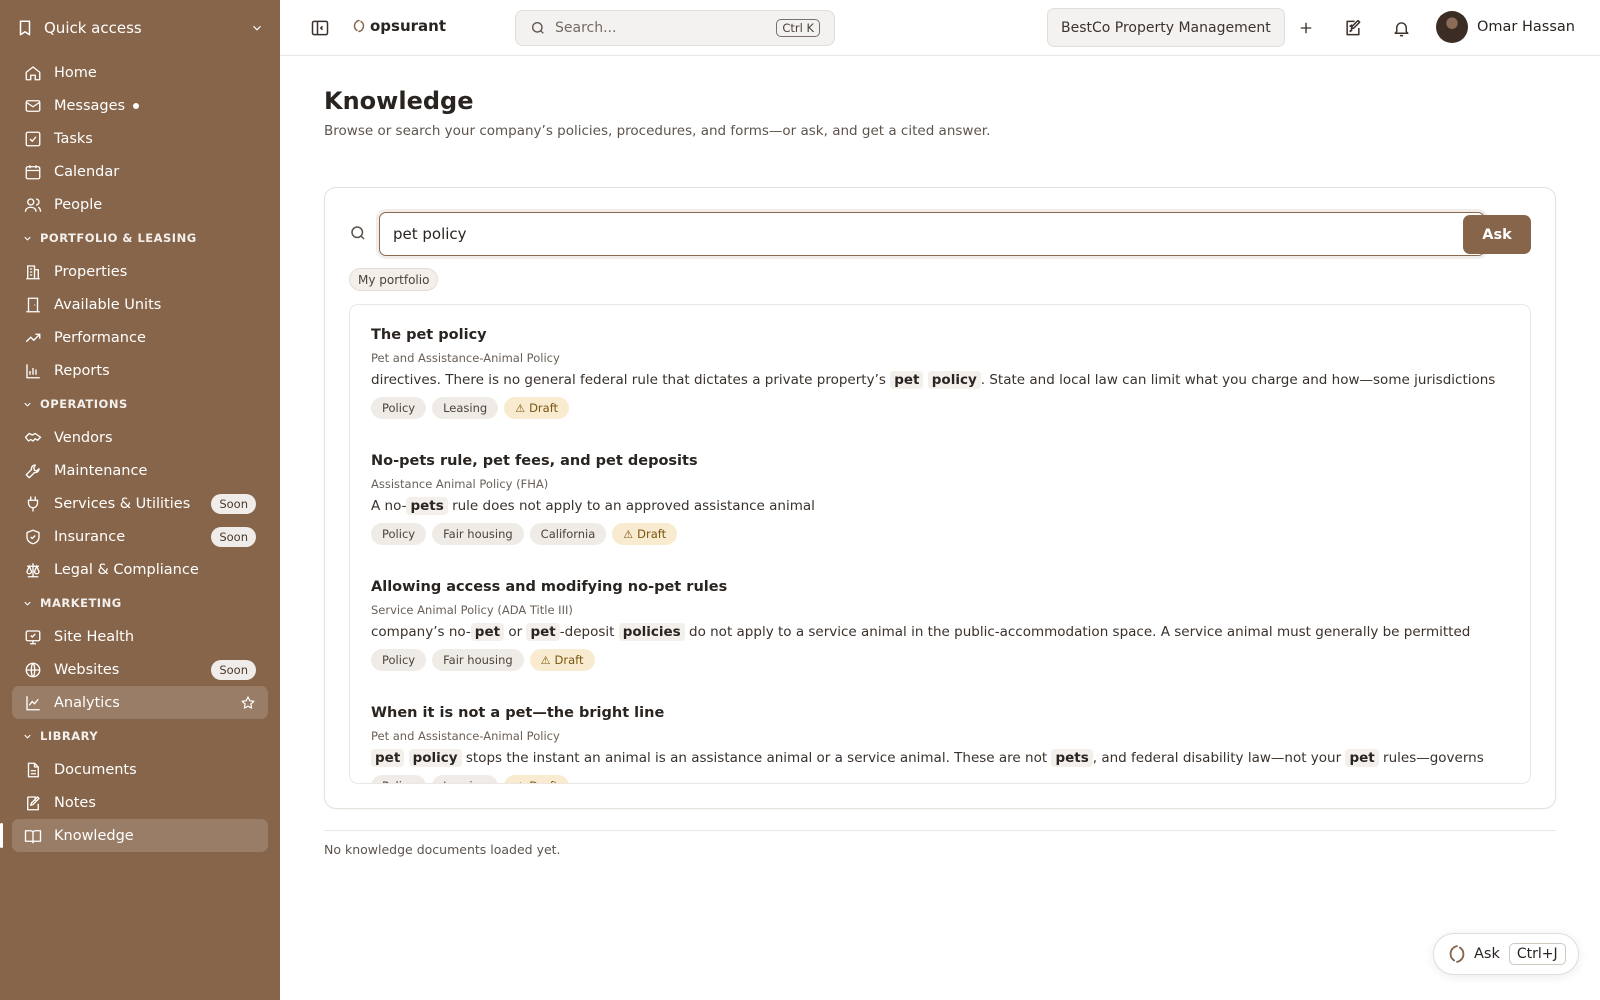 The width and height of the screenshot is (1600, 1000). Describe the element at coordinates (320, 28) in the screenshot. I see `sidebar-toggle-icon` at that location.